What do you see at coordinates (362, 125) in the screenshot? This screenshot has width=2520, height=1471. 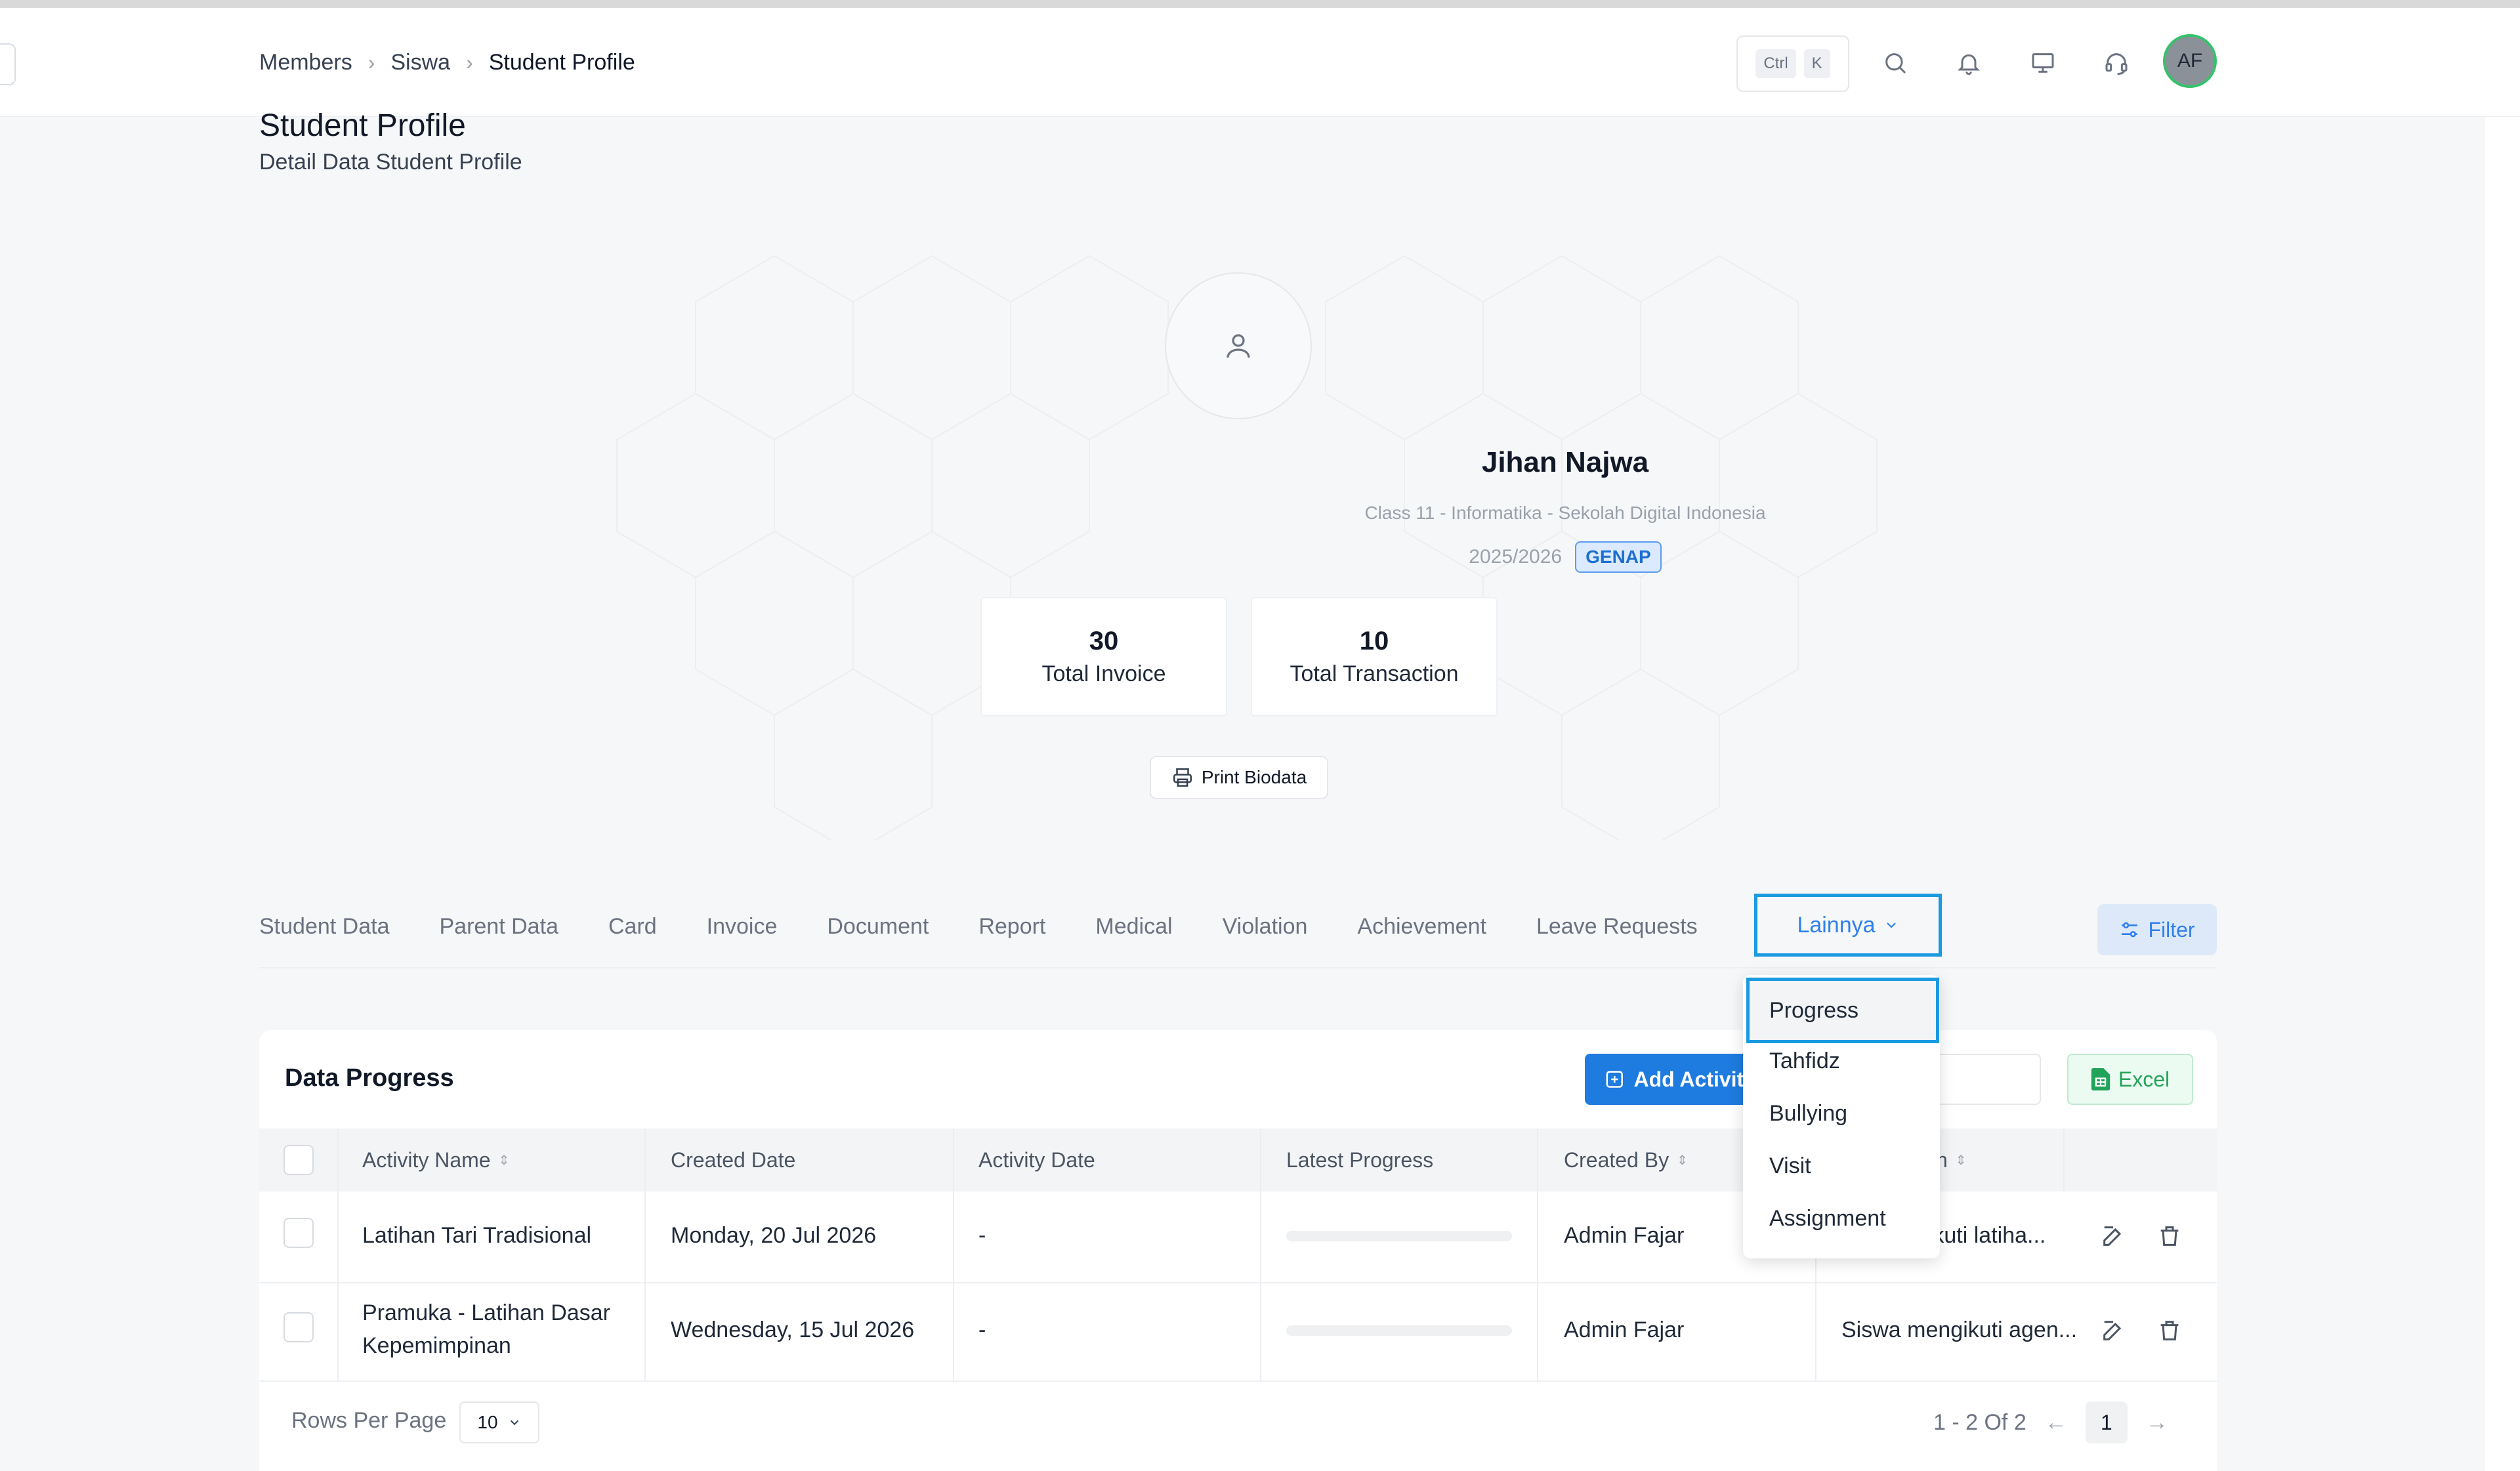 I see `page-title: Student Profile` at bounding box center [362, 125].